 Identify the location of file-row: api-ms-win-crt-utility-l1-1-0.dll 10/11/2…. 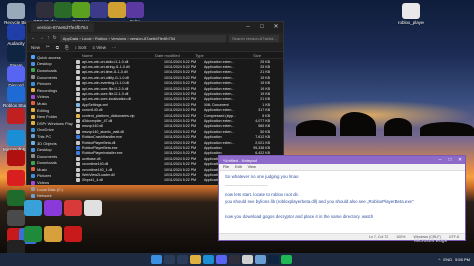
(178, 77).